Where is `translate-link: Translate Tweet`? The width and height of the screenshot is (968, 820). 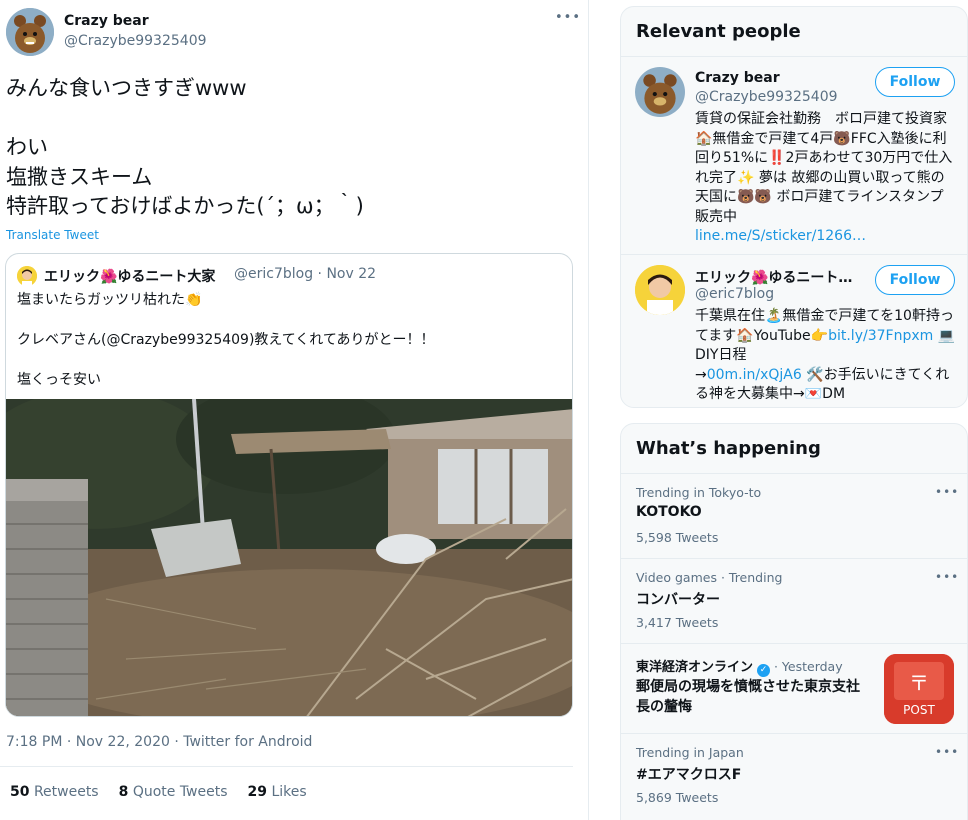
translate-link: Translate Tweet is located at coordinates (52, 235).